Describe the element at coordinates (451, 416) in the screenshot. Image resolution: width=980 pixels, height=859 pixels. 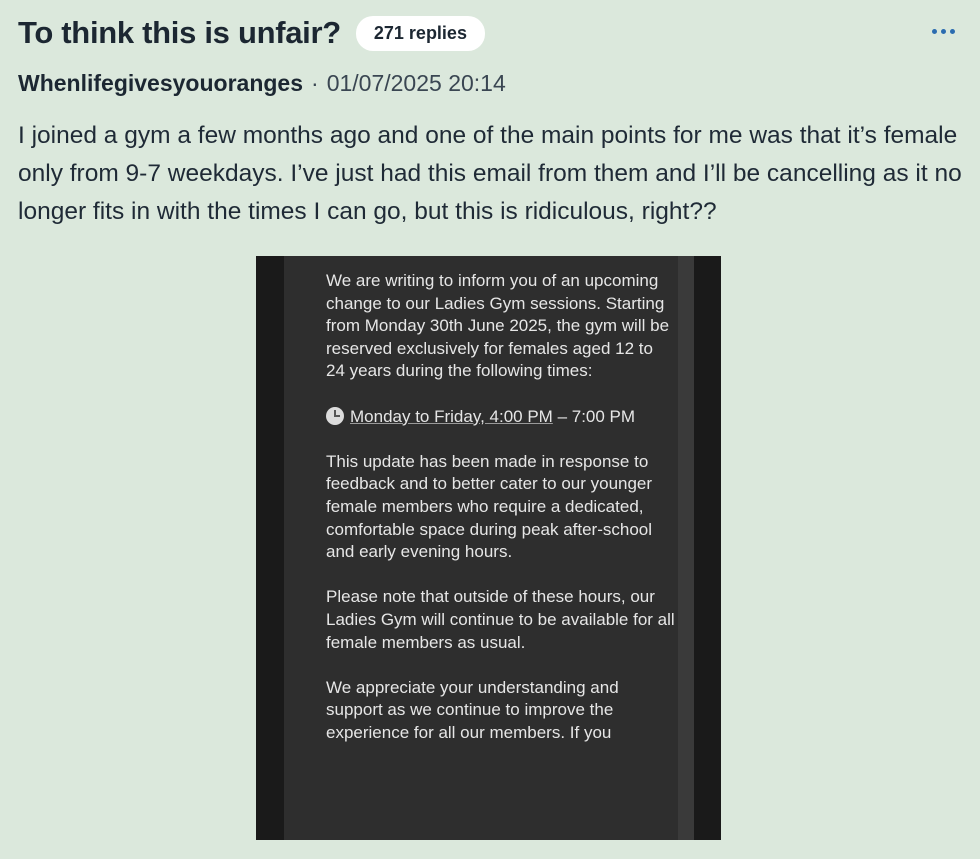
I see `email-times-underlined: Monday to Friday, 4:00 PM` at that location.